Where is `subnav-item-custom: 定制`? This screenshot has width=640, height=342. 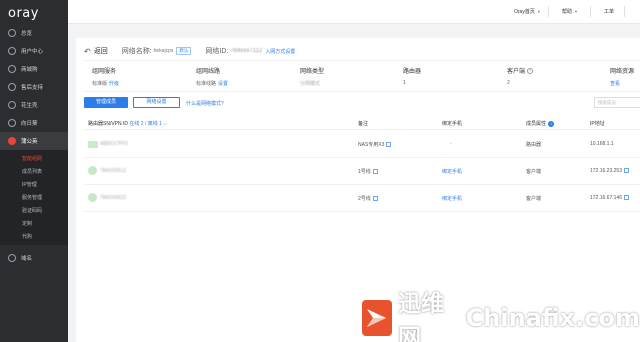 subnav-item-custom: 定制 is located at coordinates (34, 223).